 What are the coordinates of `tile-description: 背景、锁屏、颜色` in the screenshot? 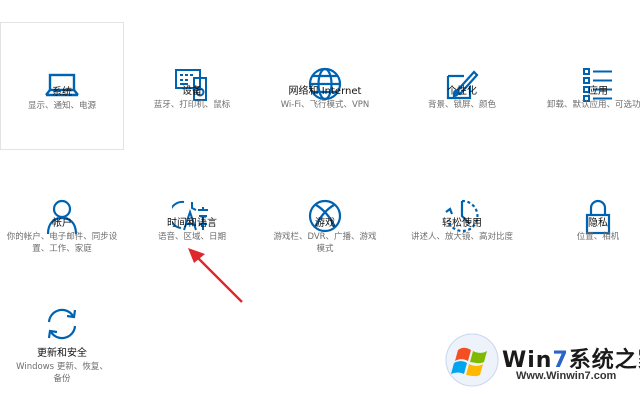 It's located at (461, 105).